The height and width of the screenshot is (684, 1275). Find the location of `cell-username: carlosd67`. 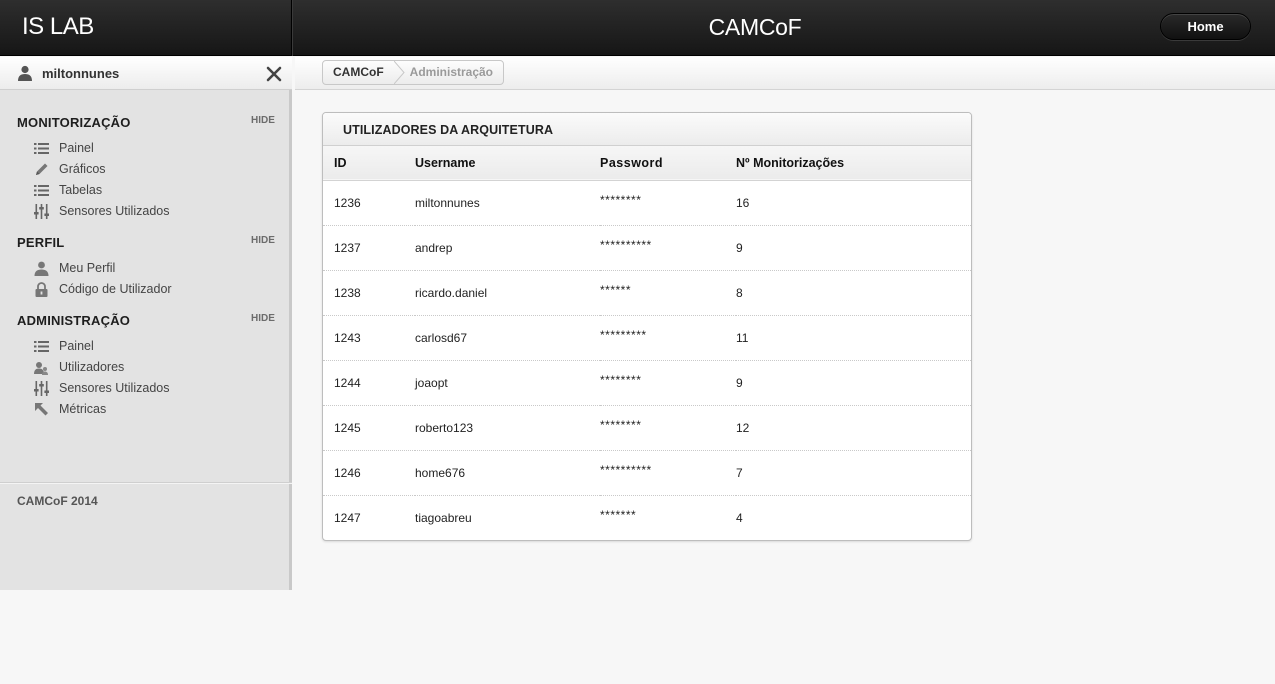

cell-username: carlosd67 is located at coordinates (441, 337).